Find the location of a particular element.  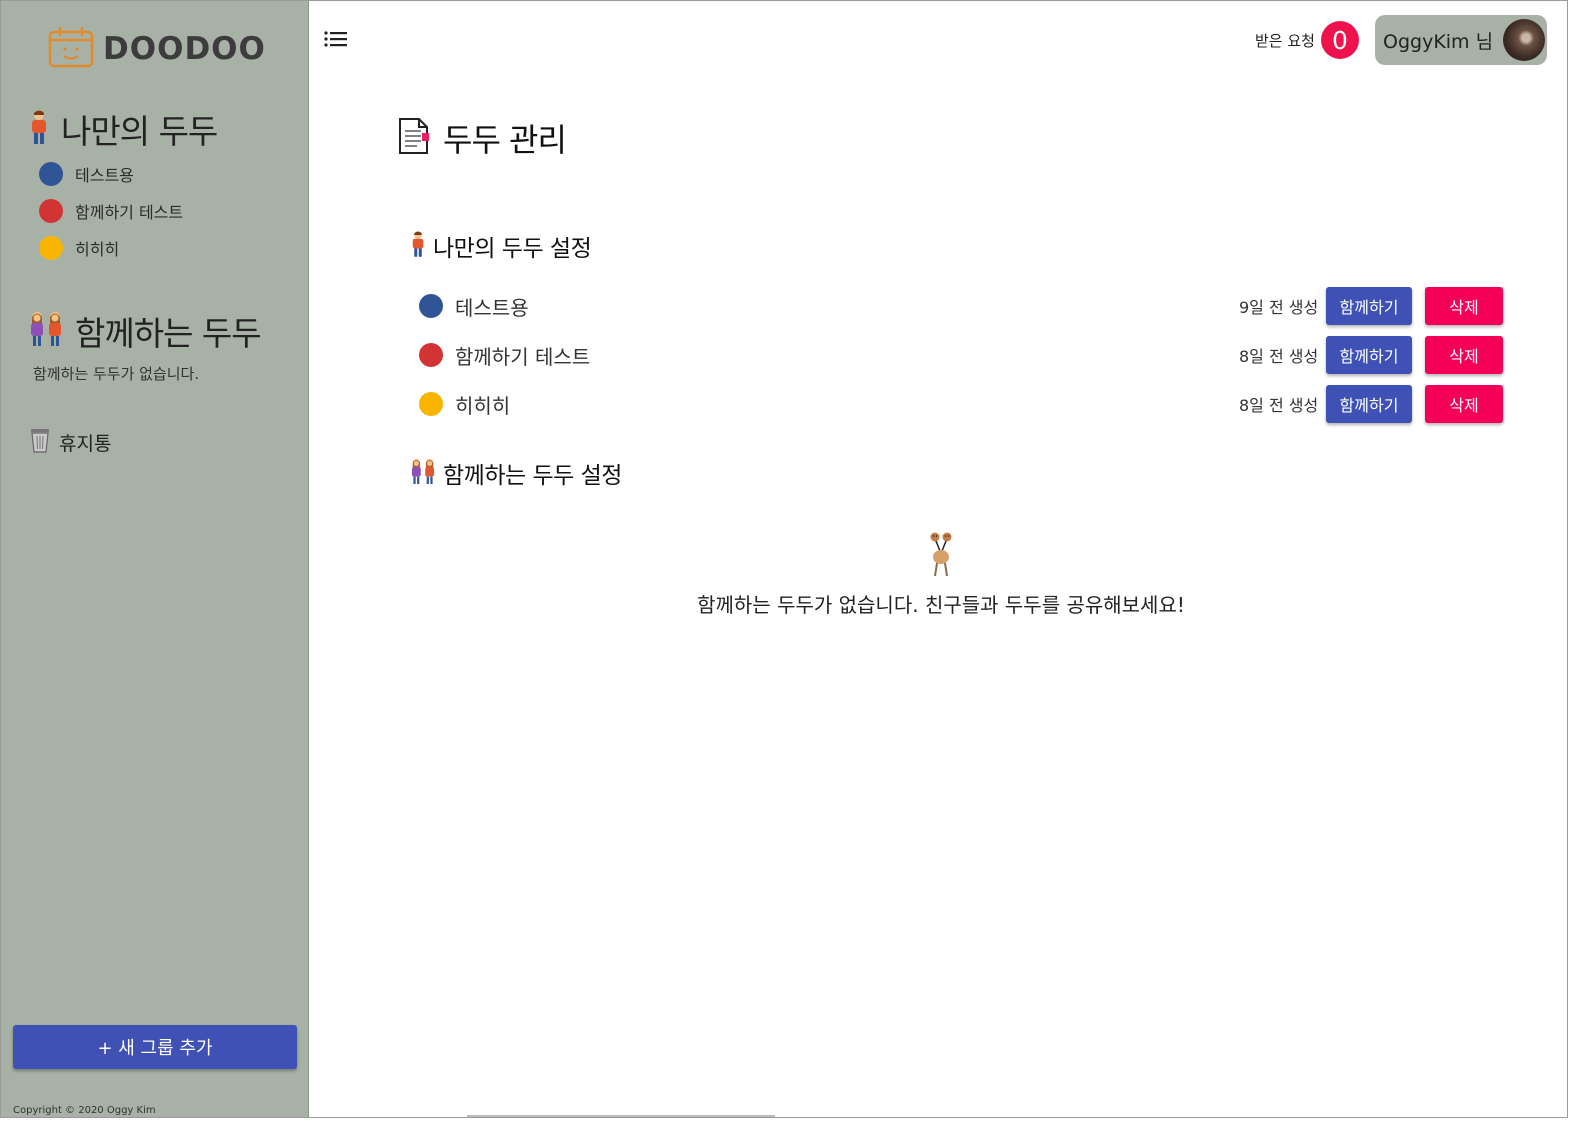

received-requests: 받은 요청 0 is located at coordinates (1307, 40).